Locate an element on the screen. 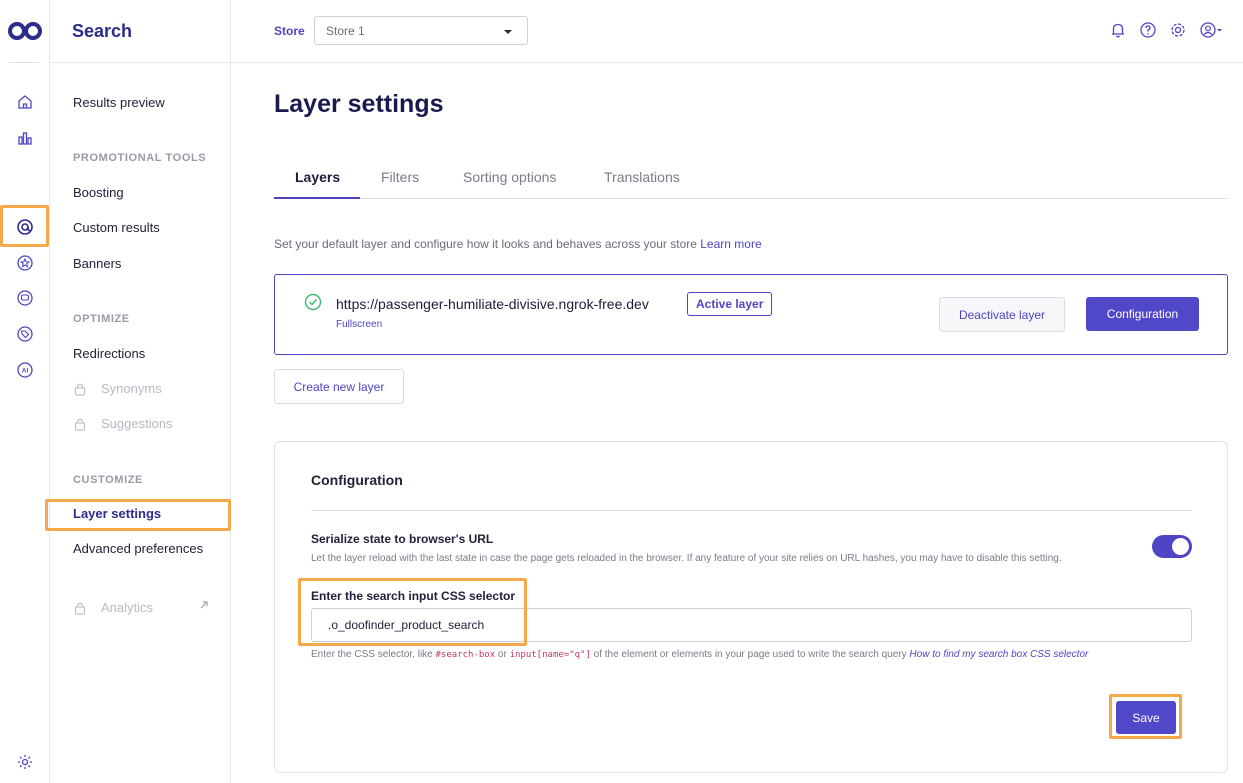 The image size is (1243, 783). tab-sorting-options: Sorting options is located at coordinates (509, 177).